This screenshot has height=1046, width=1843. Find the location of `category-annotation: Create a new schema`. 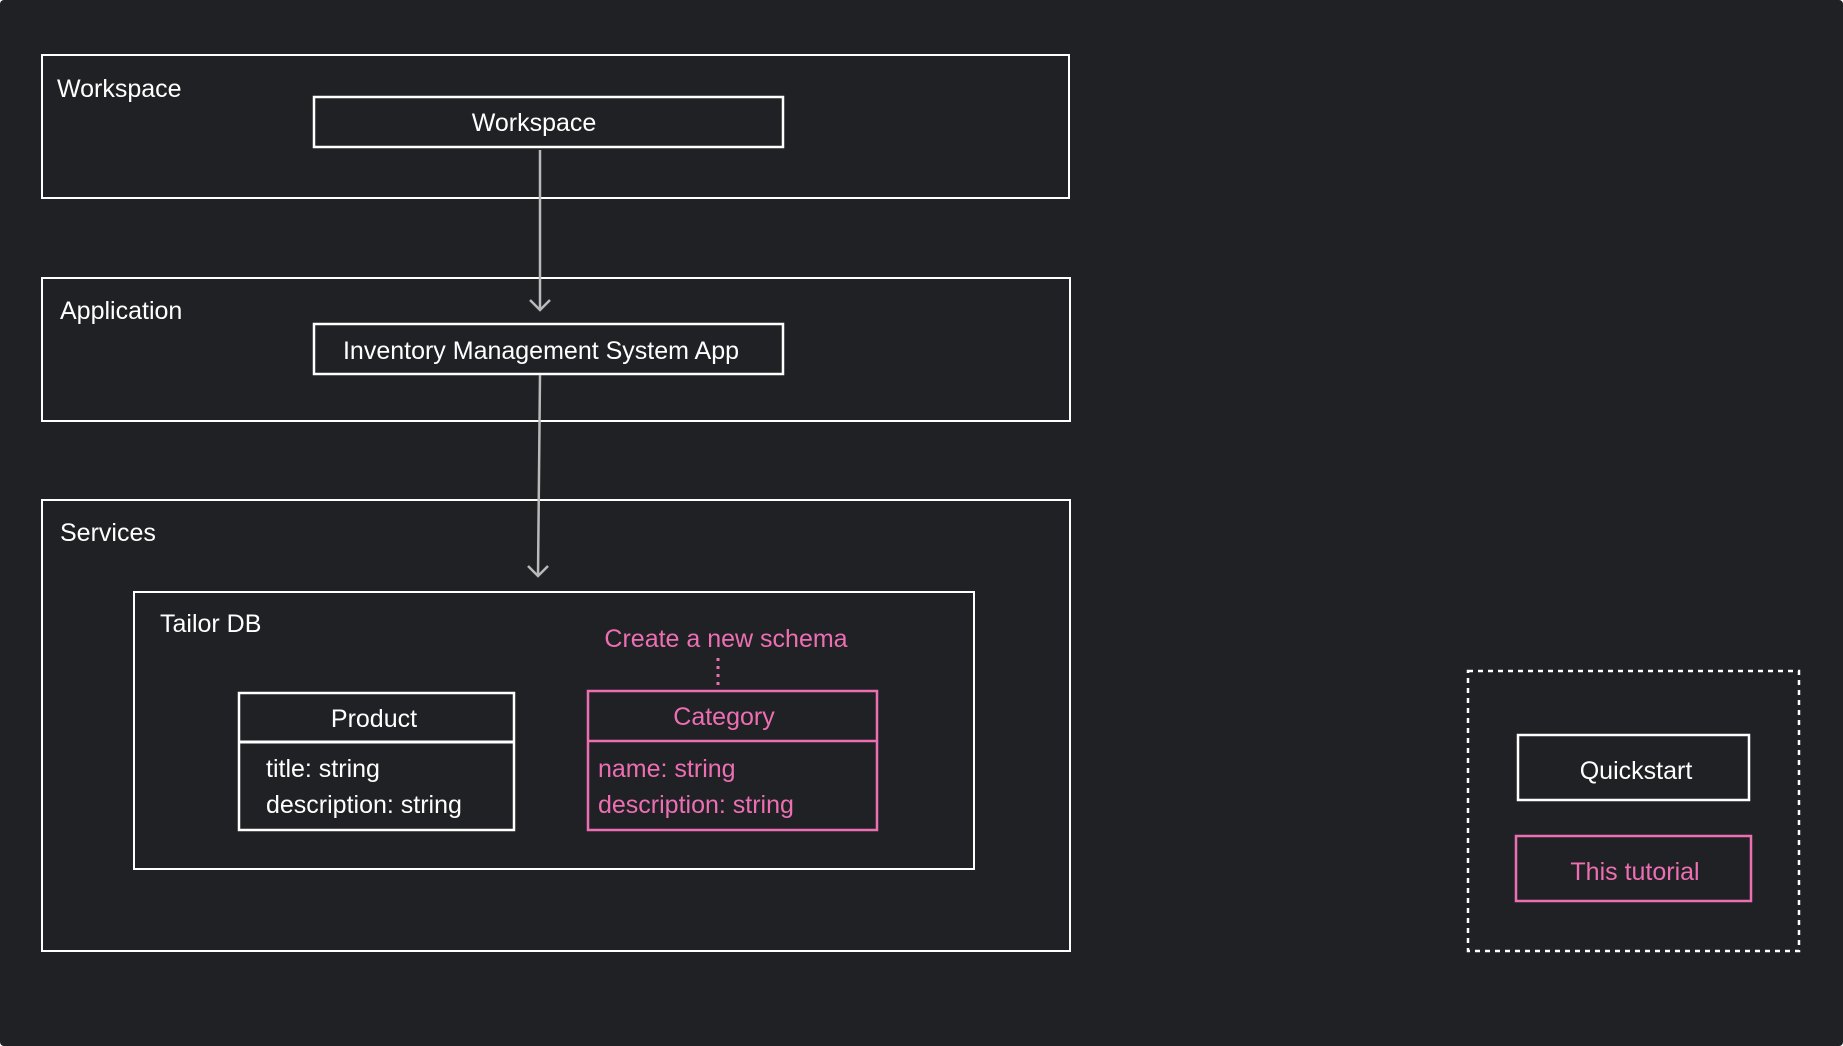

category-annotation: Create a new schema is located at coordinates (725, 639).